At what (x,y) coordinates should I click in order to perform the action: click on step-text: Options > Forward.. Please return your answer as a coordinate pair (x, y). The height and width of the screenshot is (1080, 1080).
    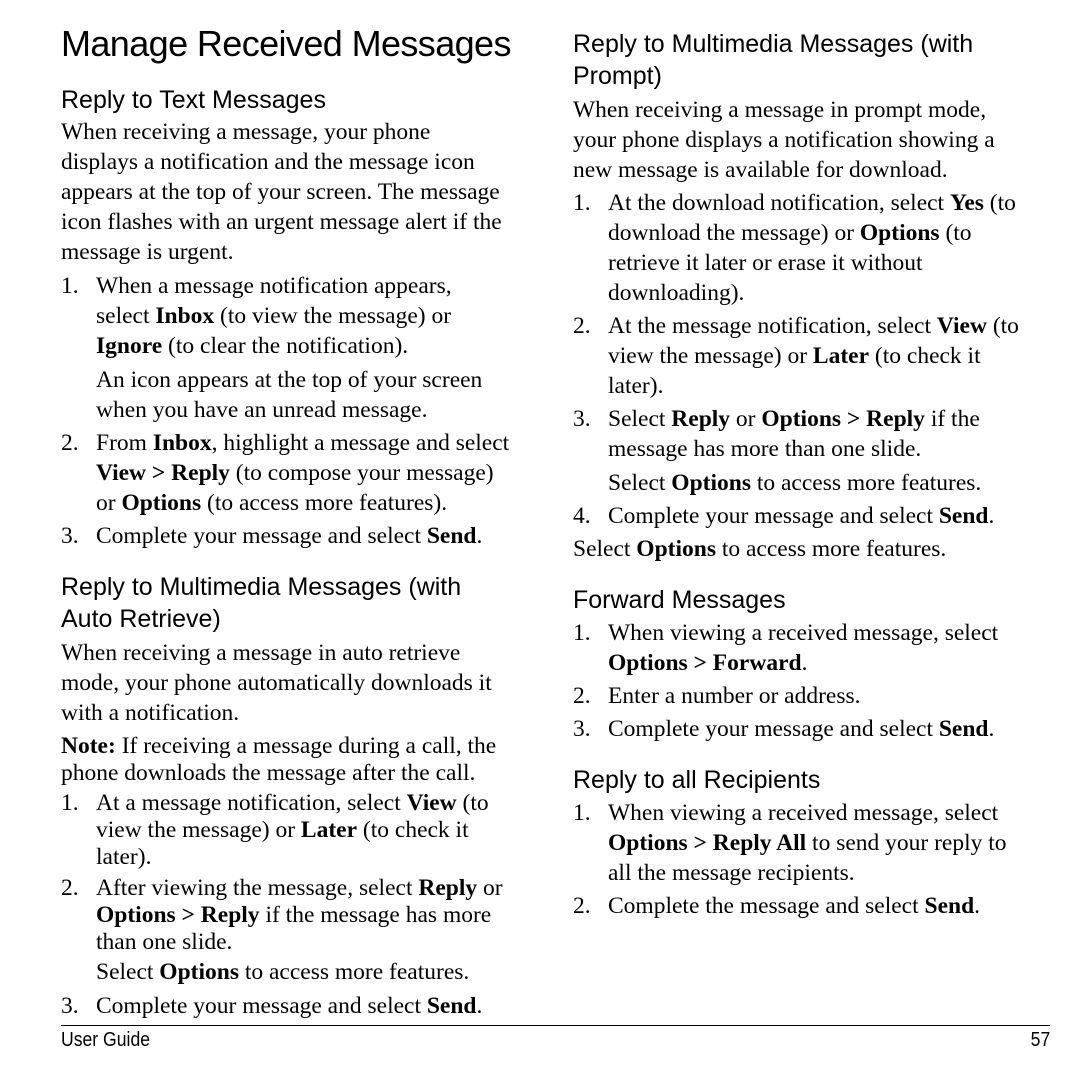
    Looking at the image, I should click on (708, 663).